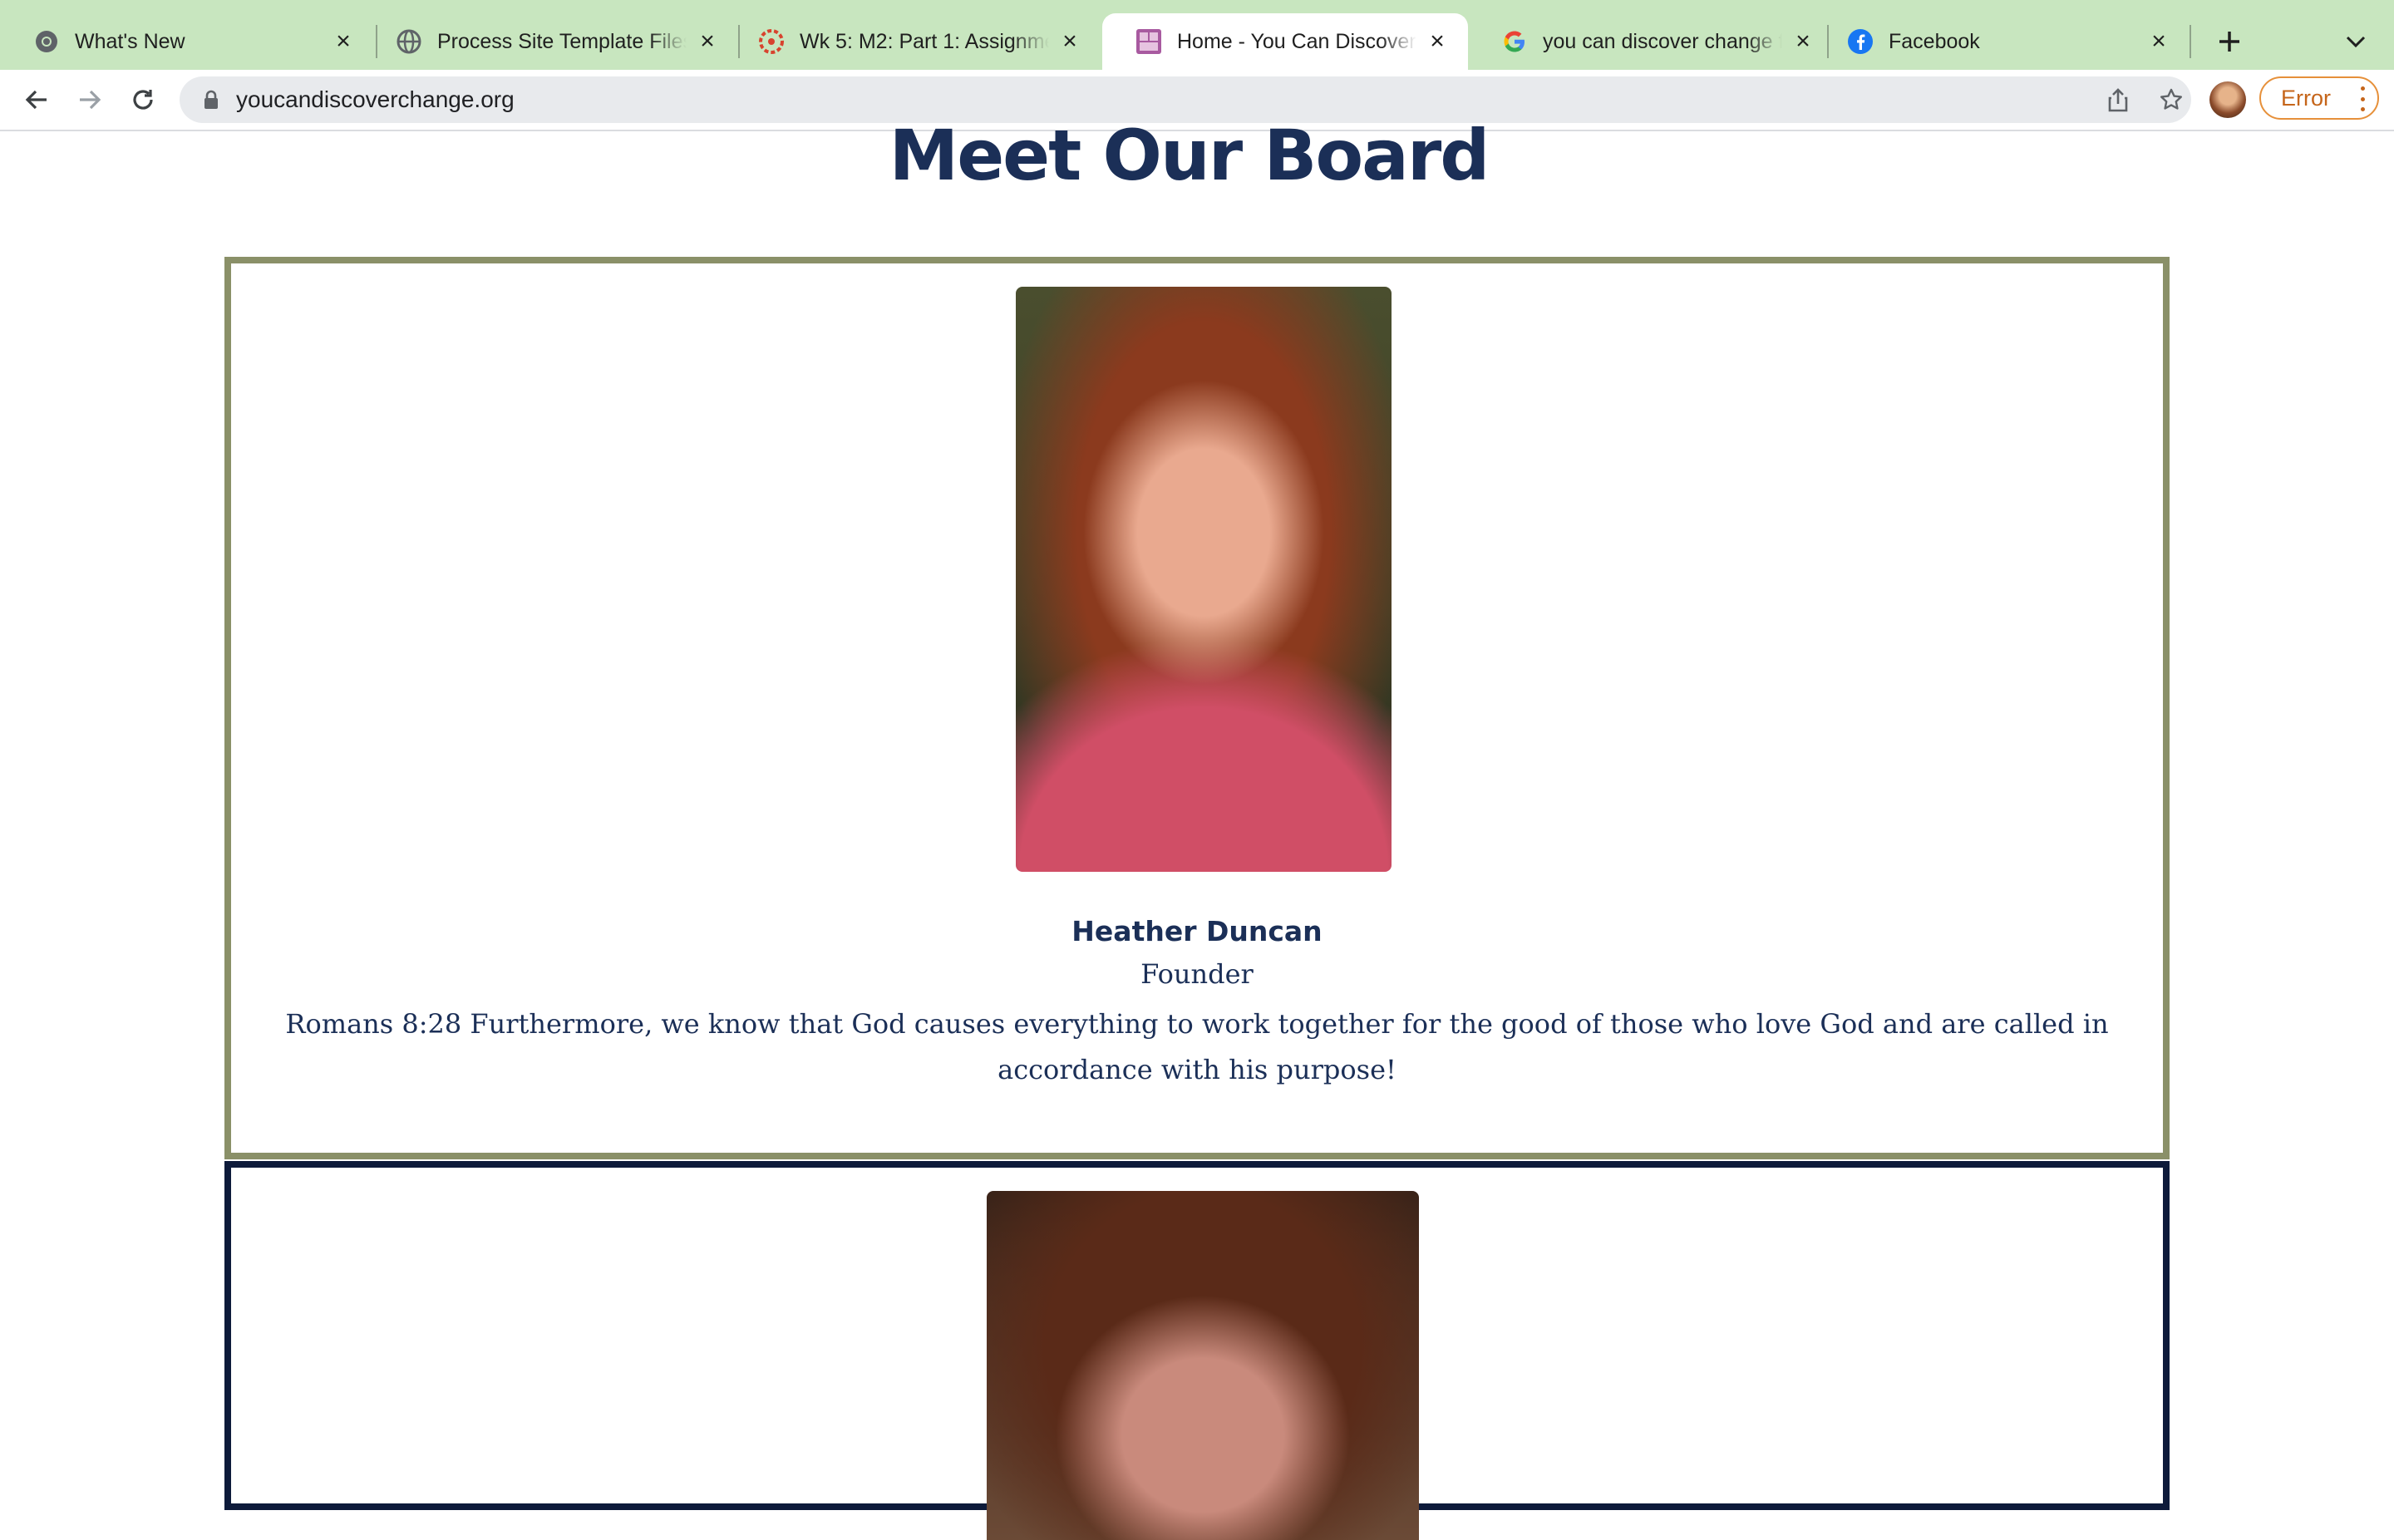 The image size is (2394, 1540). What do you see at coordinates (211, 99) in the screenshot?
I see `lock-icon` at bounding box center [211, 99].